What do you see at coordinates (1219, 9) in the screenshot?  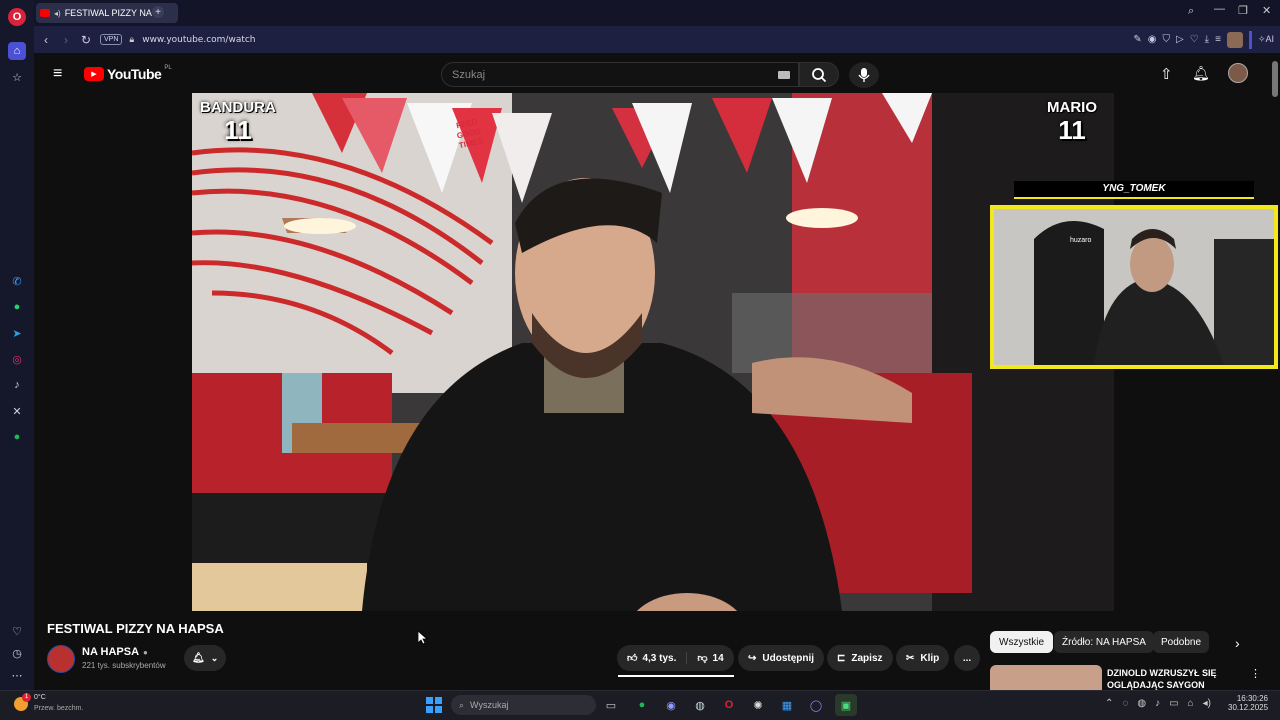 I see `minimize-button: —` at bounding box center [1219, 9].